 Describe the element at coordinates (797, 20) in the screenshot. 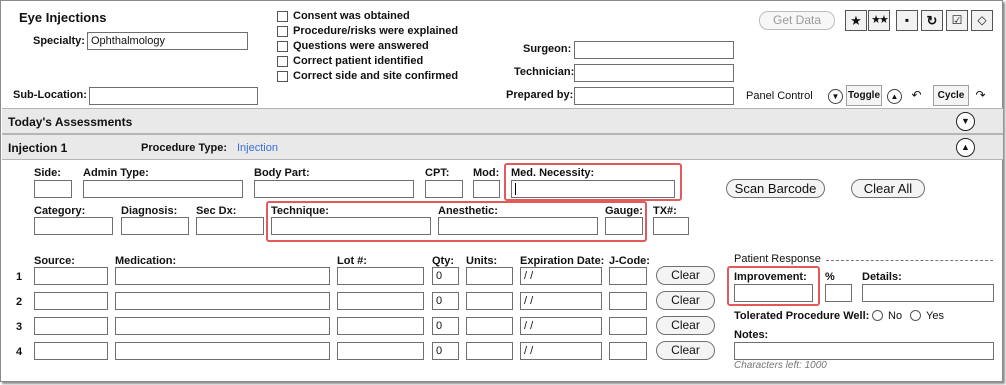

I see `get-data-button: Get Data` at that location.